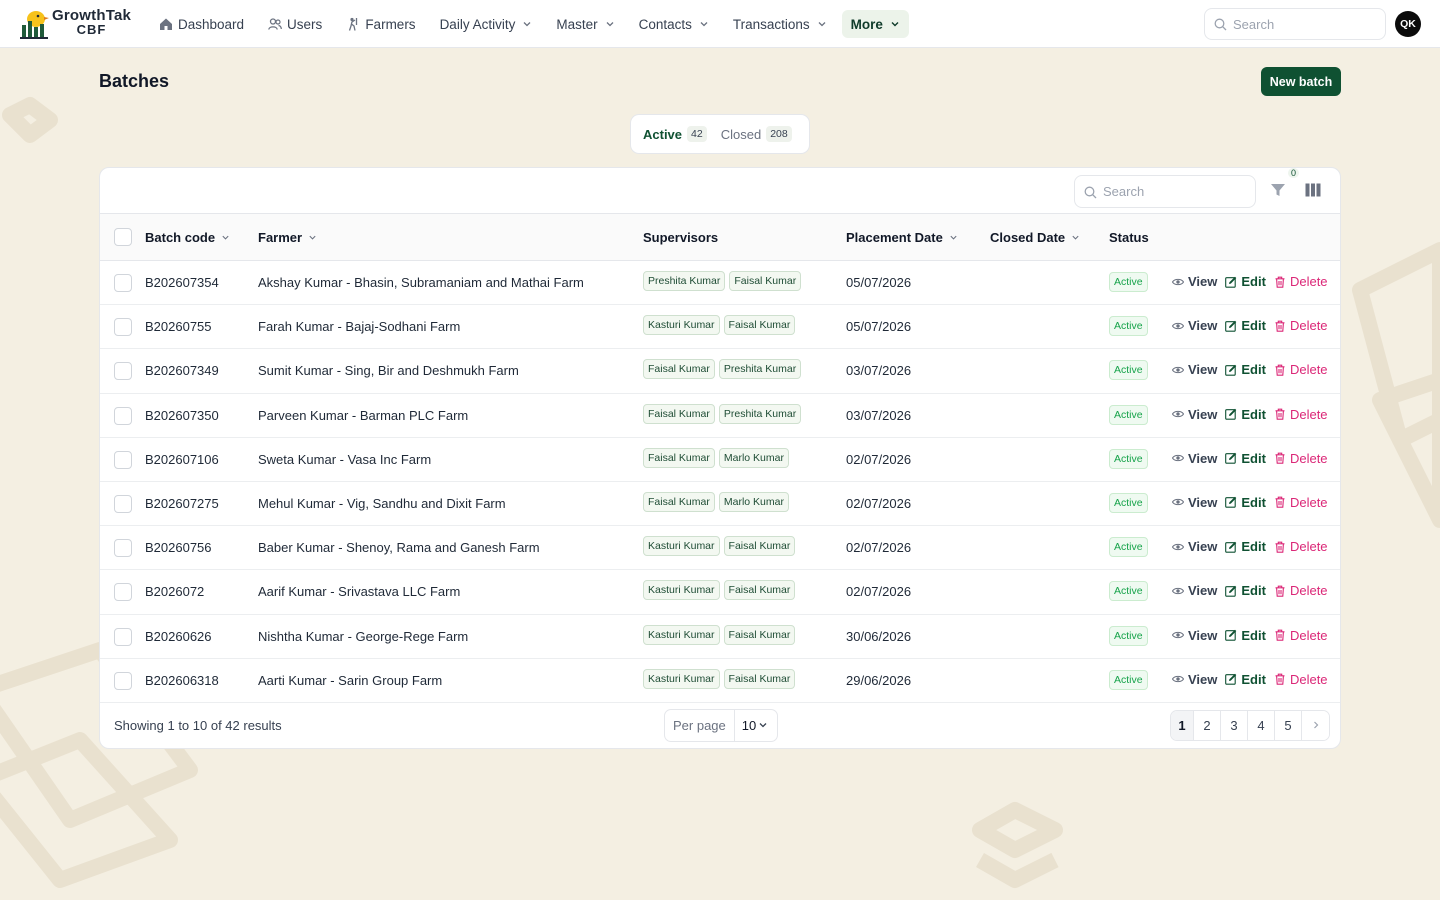 The height and width of the screenshot is (900, 1440). Describe the element at coordinates (879, 415) in the screenshot. I see `placement-date: 03/07/2026` at that location.